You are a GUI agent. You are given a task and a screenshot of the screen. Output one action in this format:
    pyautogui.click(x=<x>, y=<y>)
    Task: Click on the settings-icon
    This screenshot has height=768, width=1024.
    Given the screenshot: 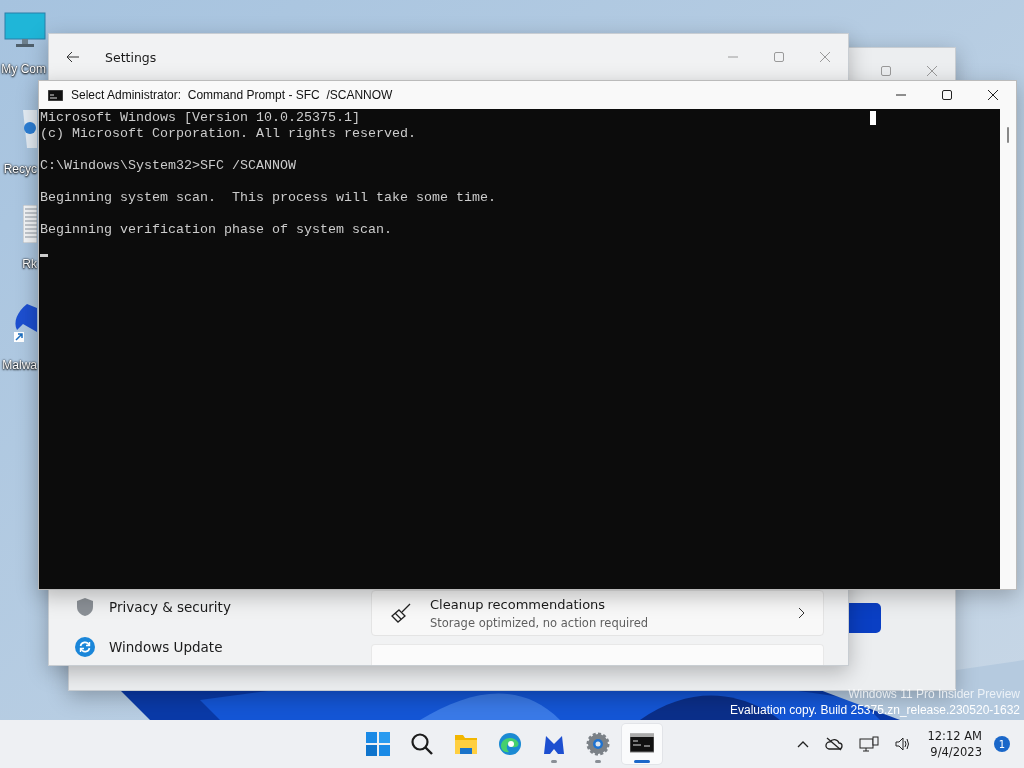 What is the action you would take?
    pyautogui.click(x=598, y=744)
    